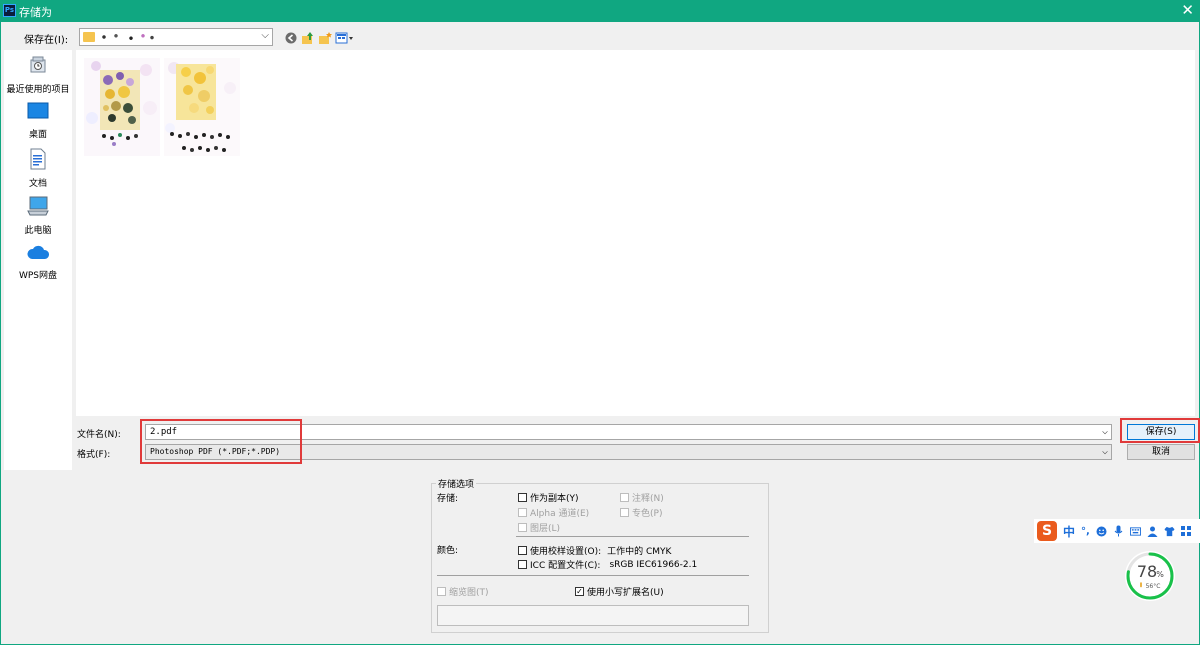 This screenshot has width=1200, height=645. I want to click on window-title: 存储为, so click(35, 12).